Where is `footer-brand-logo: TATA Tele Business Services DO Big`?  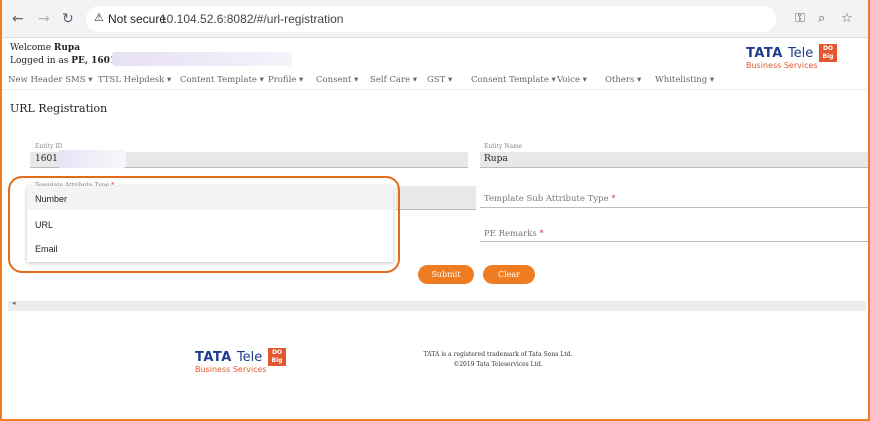 footer-brand-logo: TATA Tele Business Services DO Big is located at coordinates (242, 360).